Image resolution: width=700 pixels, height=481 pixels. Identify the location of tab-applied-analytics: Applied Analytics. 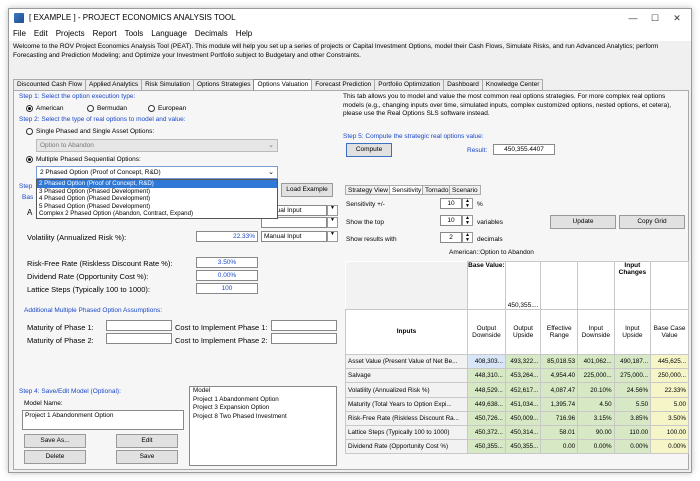
(114, 84).